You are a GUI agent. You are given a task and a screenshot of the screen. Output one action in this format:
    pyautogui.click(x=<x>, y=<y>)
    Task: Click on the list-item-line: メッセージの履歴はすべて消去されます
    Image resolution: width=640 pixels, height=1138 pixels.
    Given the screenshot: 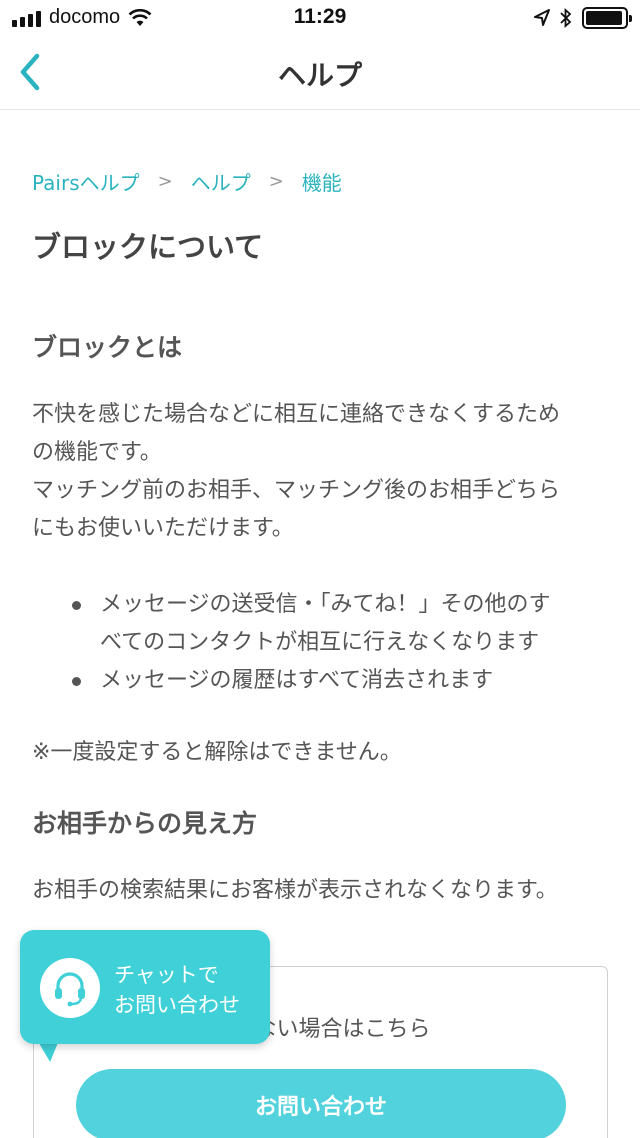 What is the action you would take?
    pyautogui.click(x=297, y=680)
    